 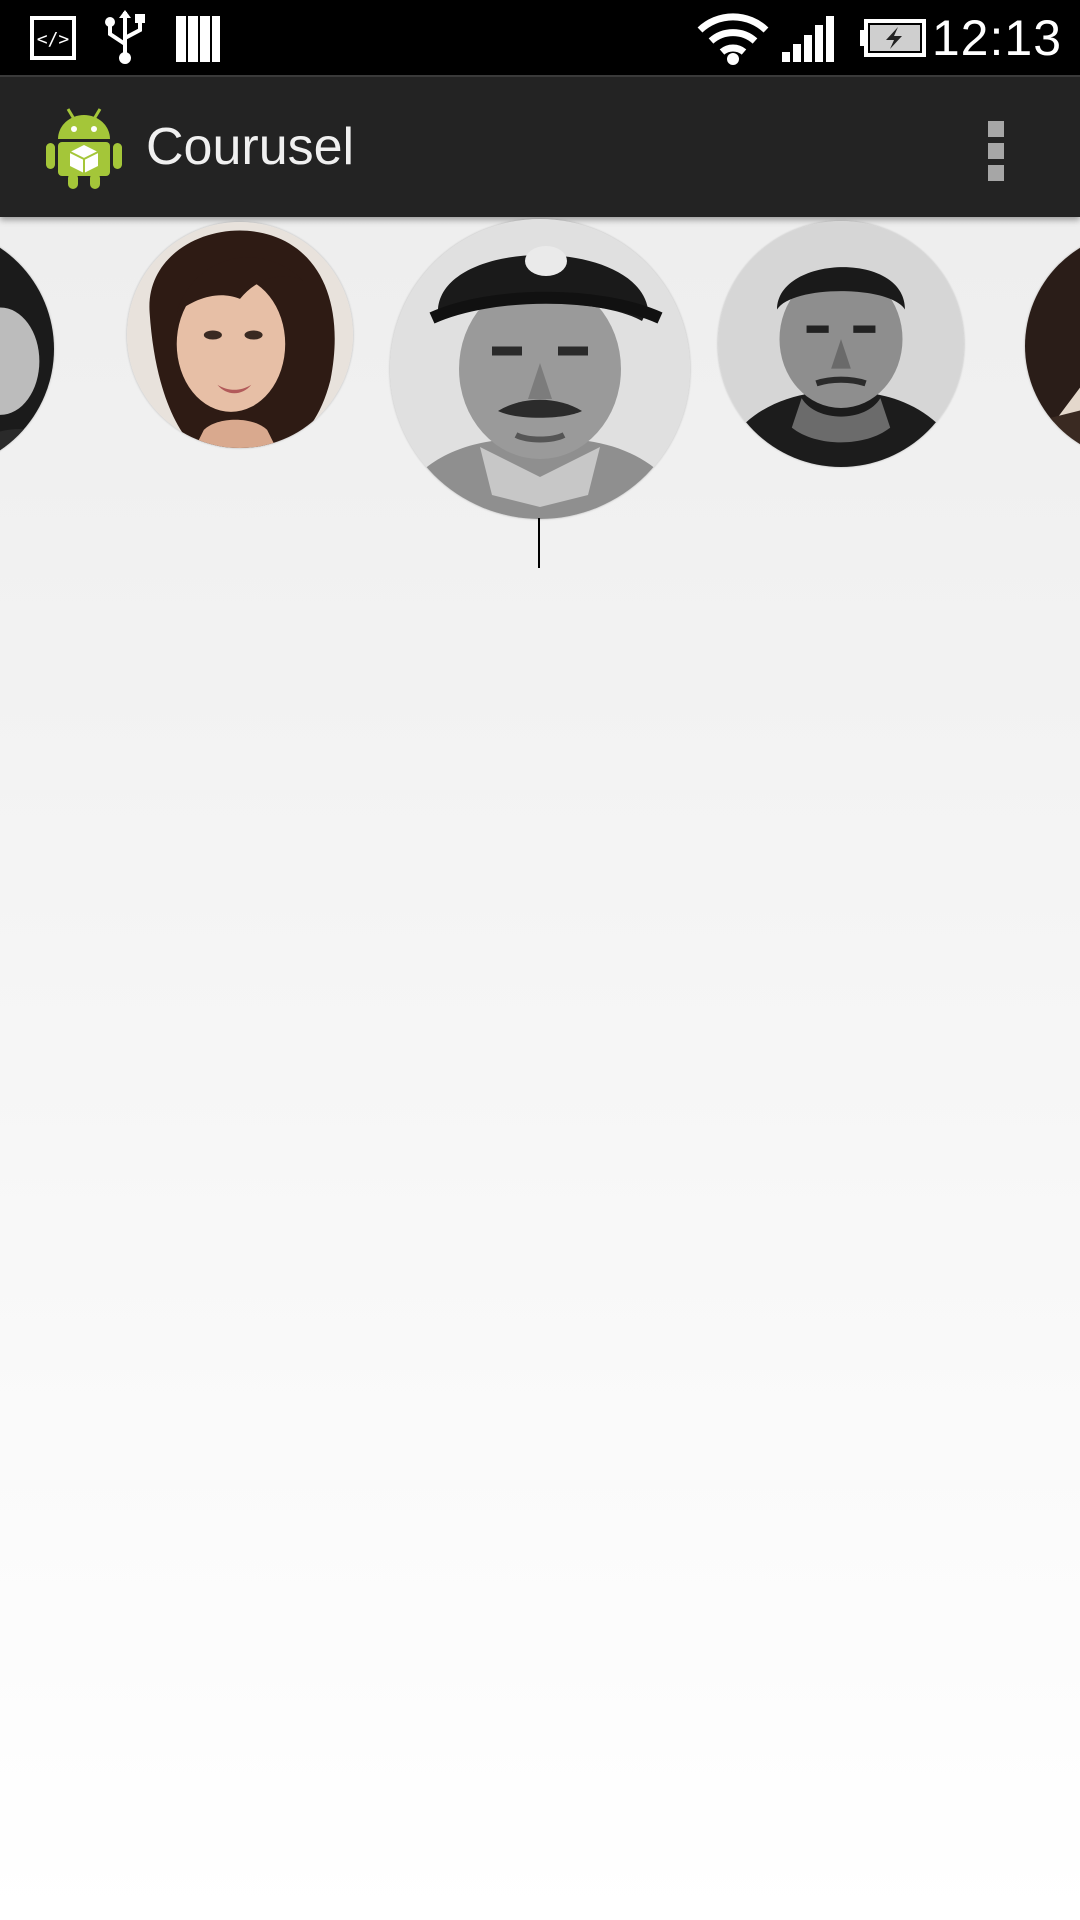 What do you see at coordinates (84, 147) in the screenshot?
I see `android-app-icon` at bounding box center [84, 147].